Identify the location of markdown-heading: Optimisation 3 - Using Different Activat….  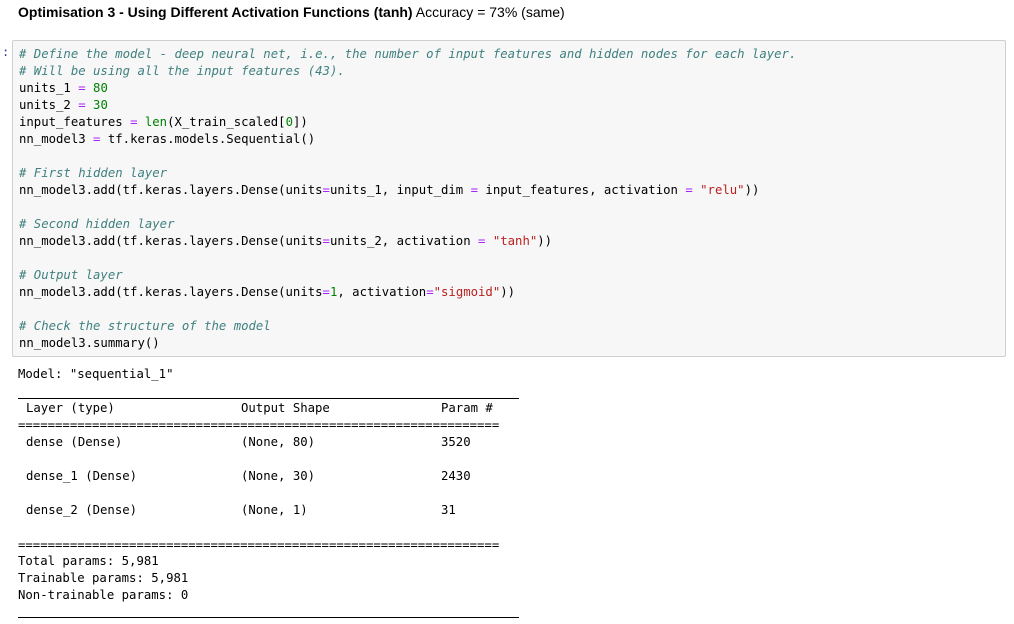
(291, 12).